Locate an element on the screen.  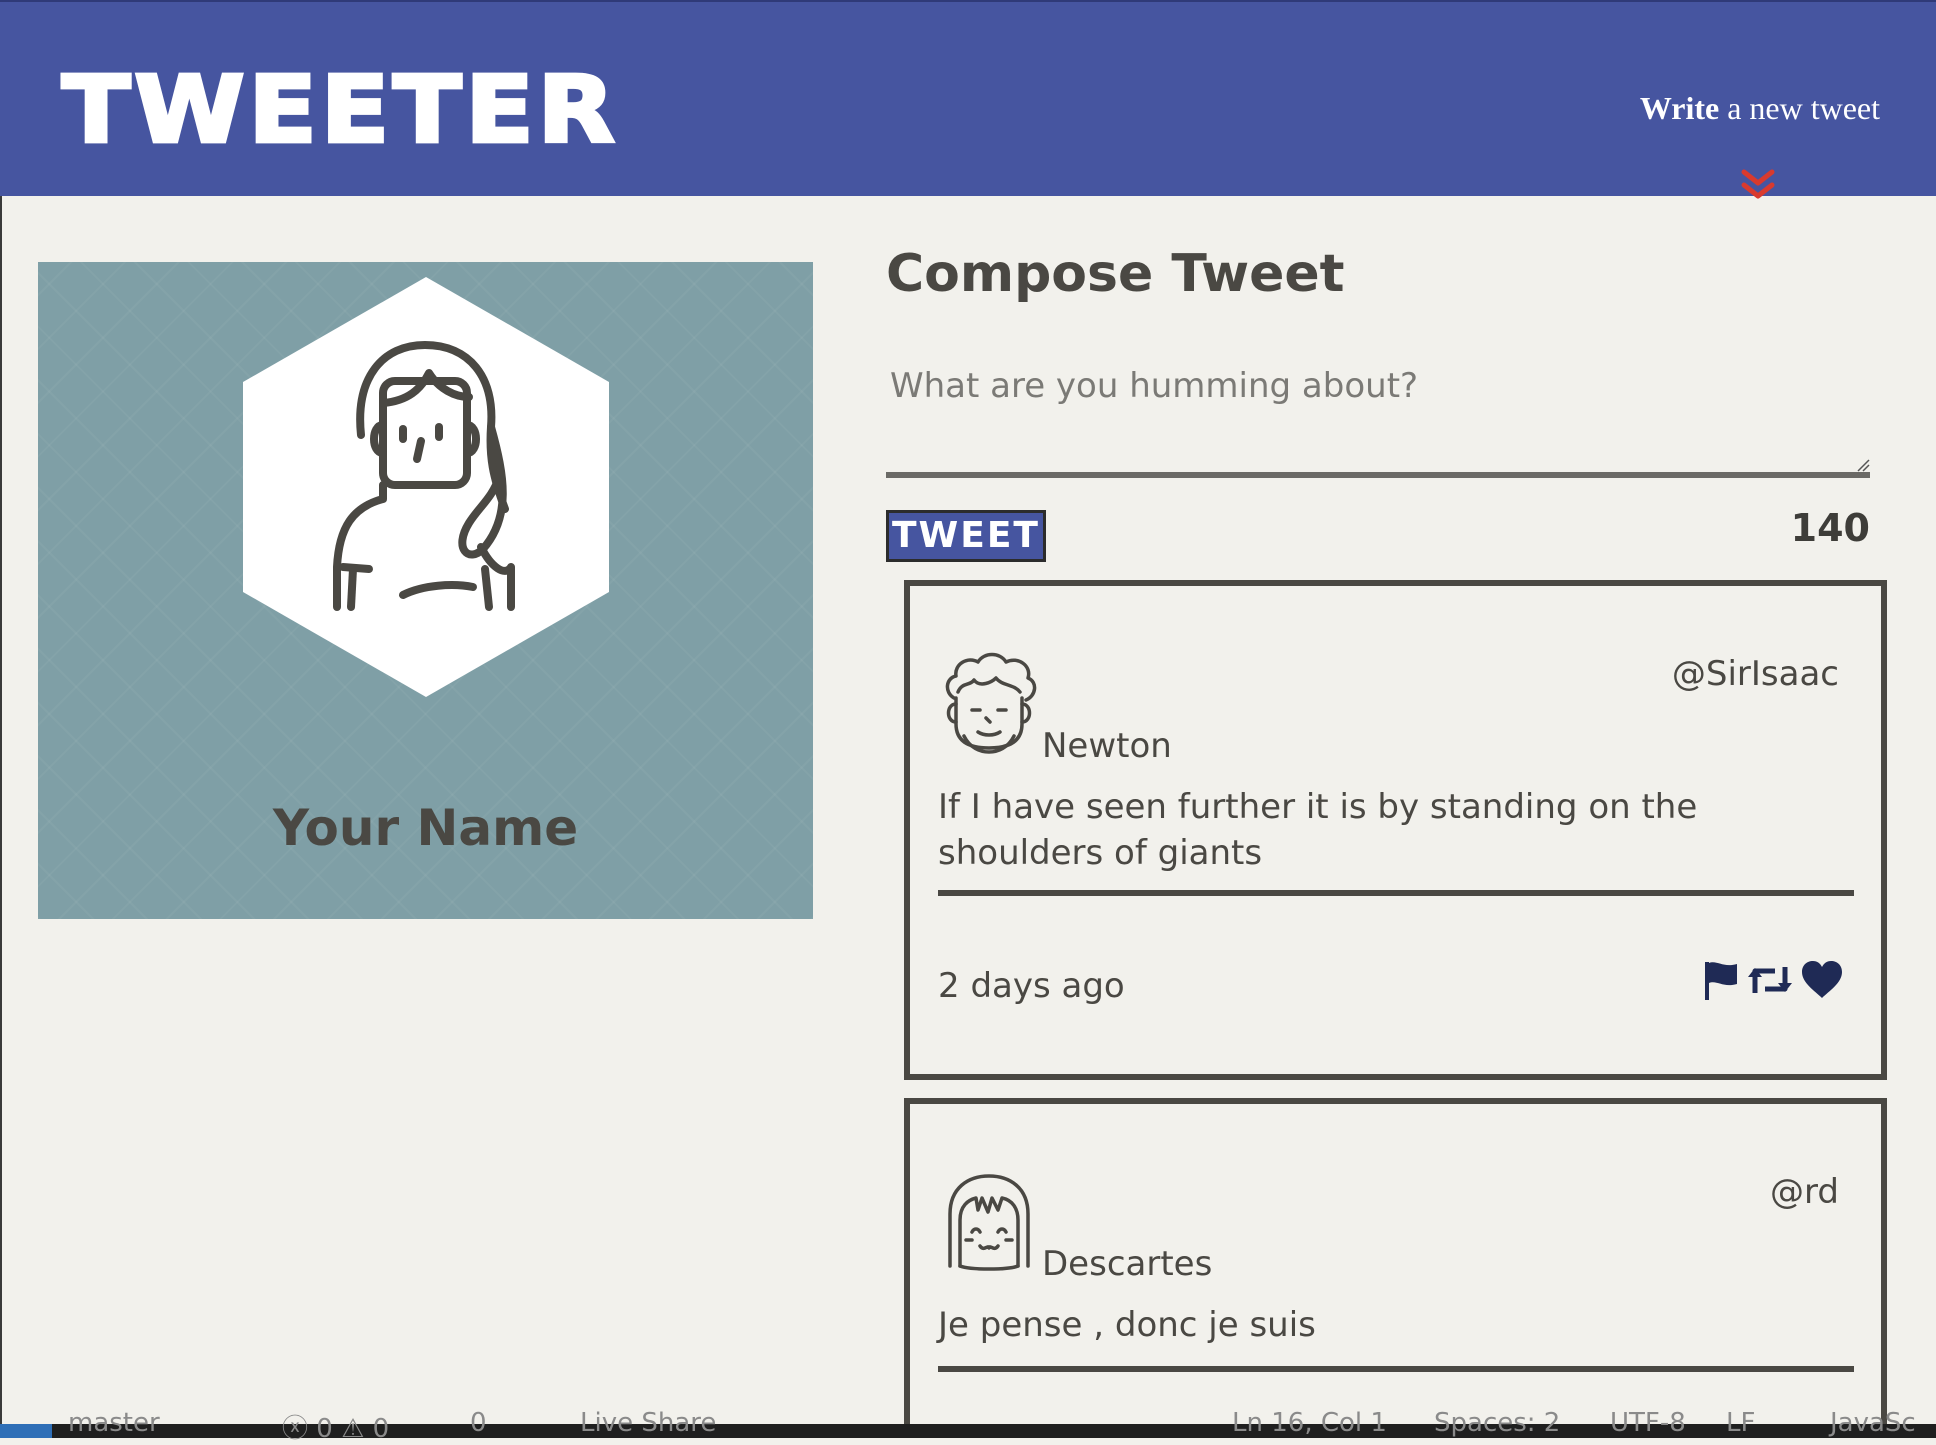
compose-toggle-bold: Write is located at coordinates (1679, 108).